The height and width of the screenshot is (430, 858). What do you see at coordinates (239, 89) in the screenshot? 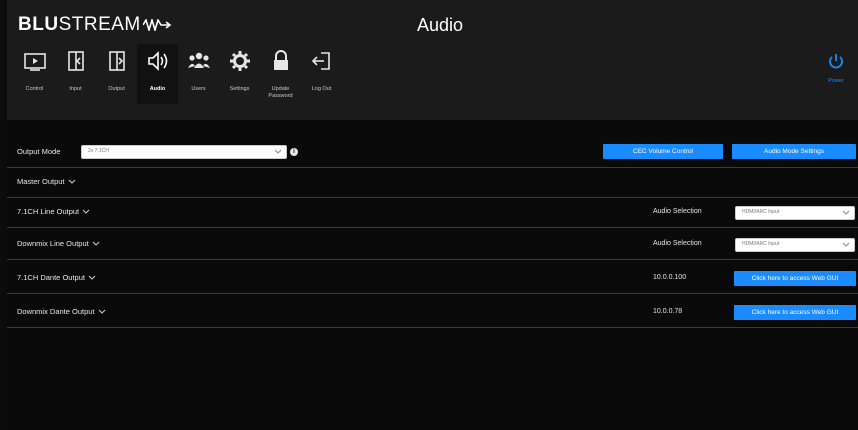
I see `nav-label-settings: Settings` at bounding box center [239, 89].